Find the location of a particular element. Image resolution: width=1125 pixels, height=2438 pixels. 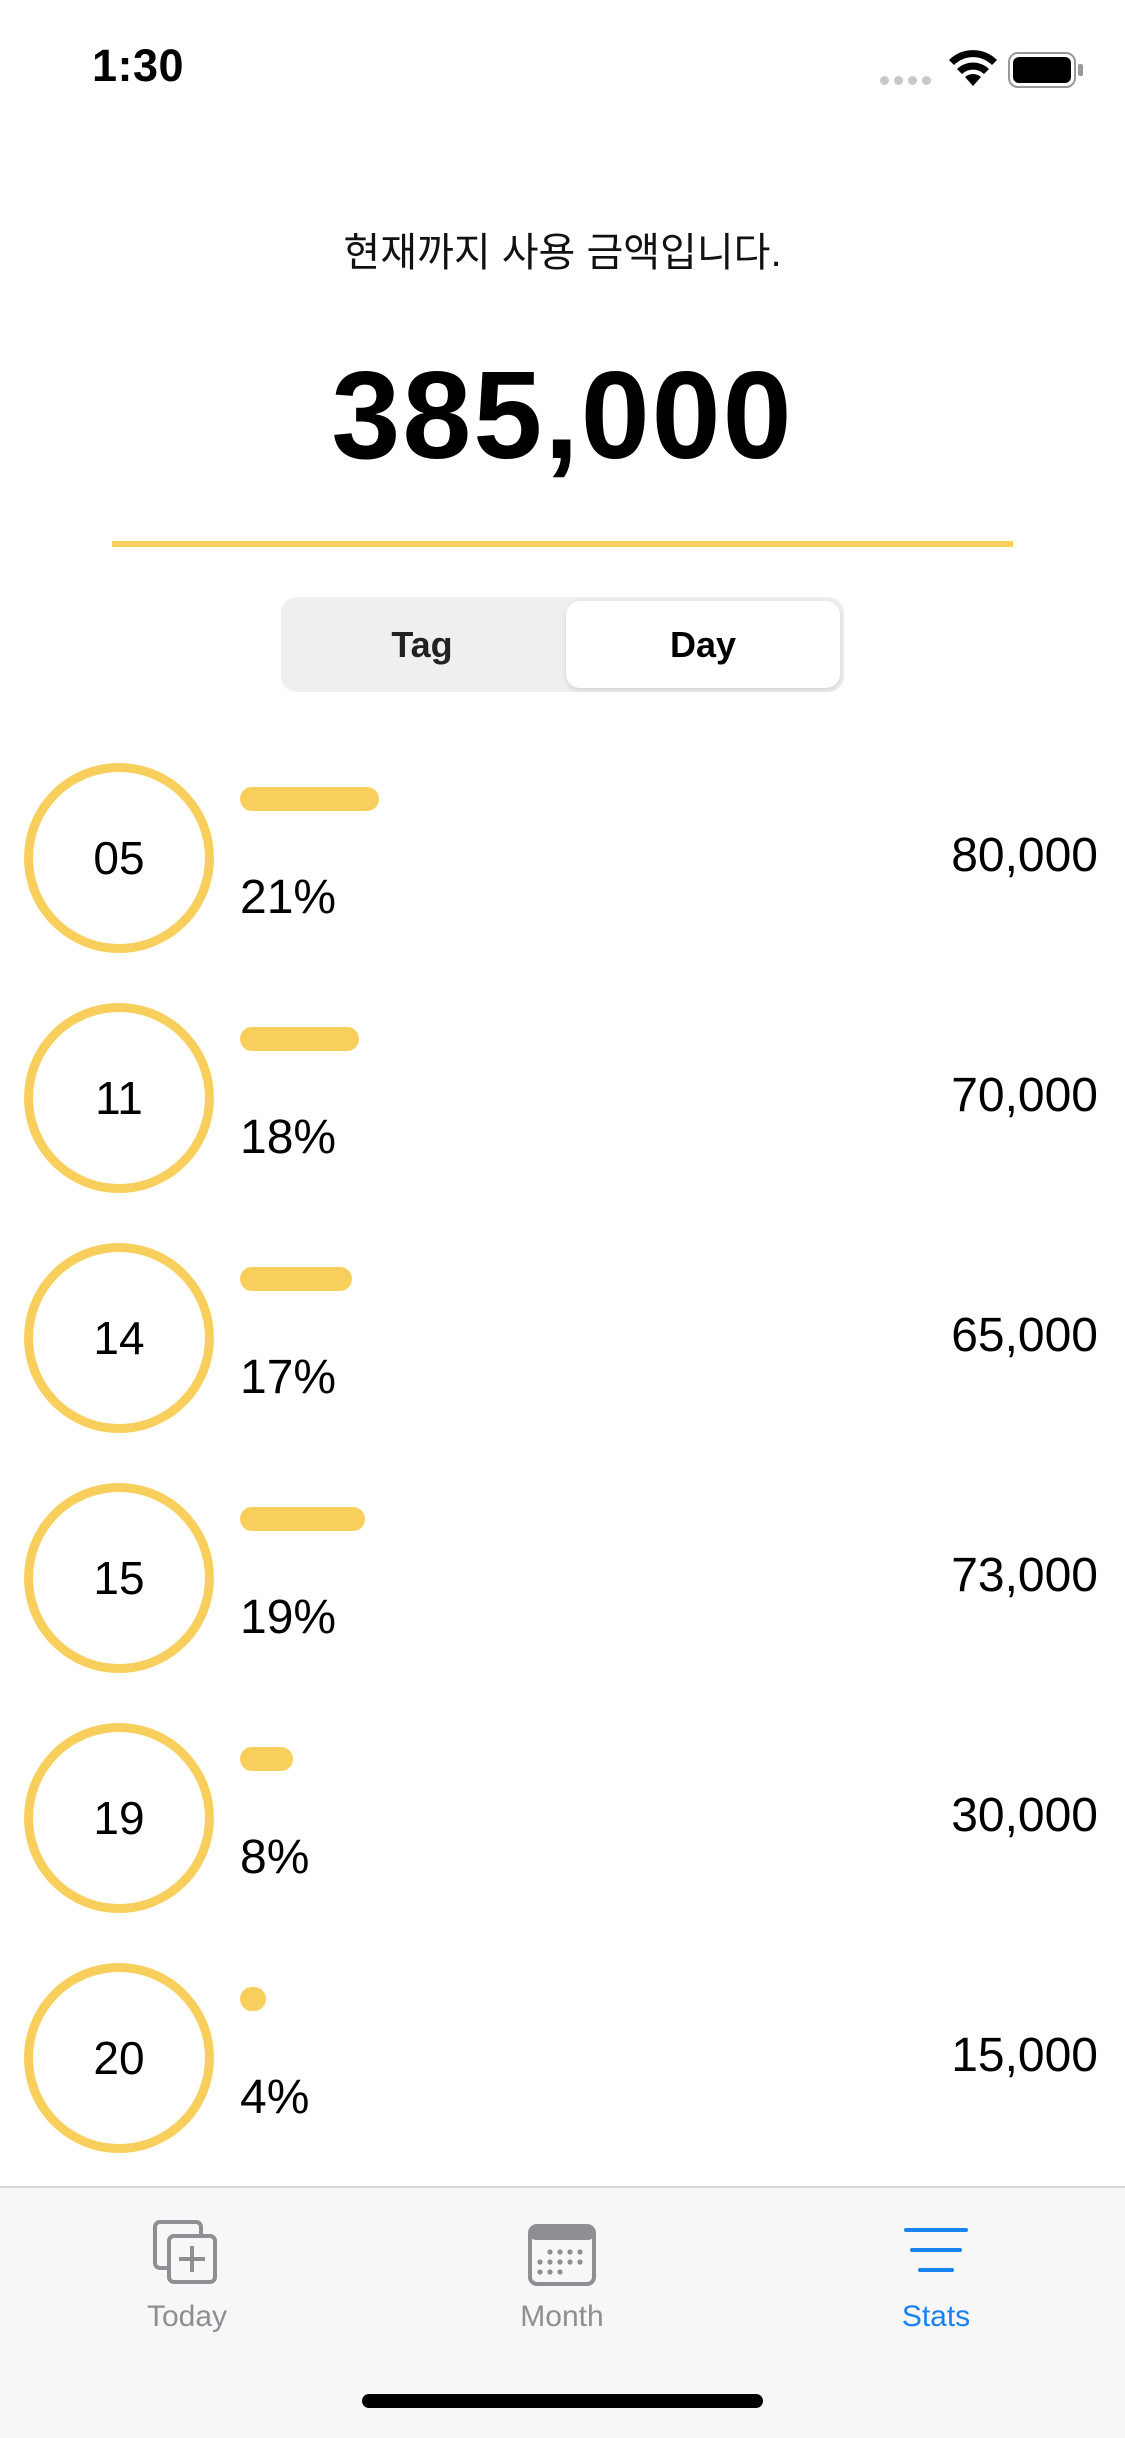

share-percent: 8% is located at coordinates (275, 1857).